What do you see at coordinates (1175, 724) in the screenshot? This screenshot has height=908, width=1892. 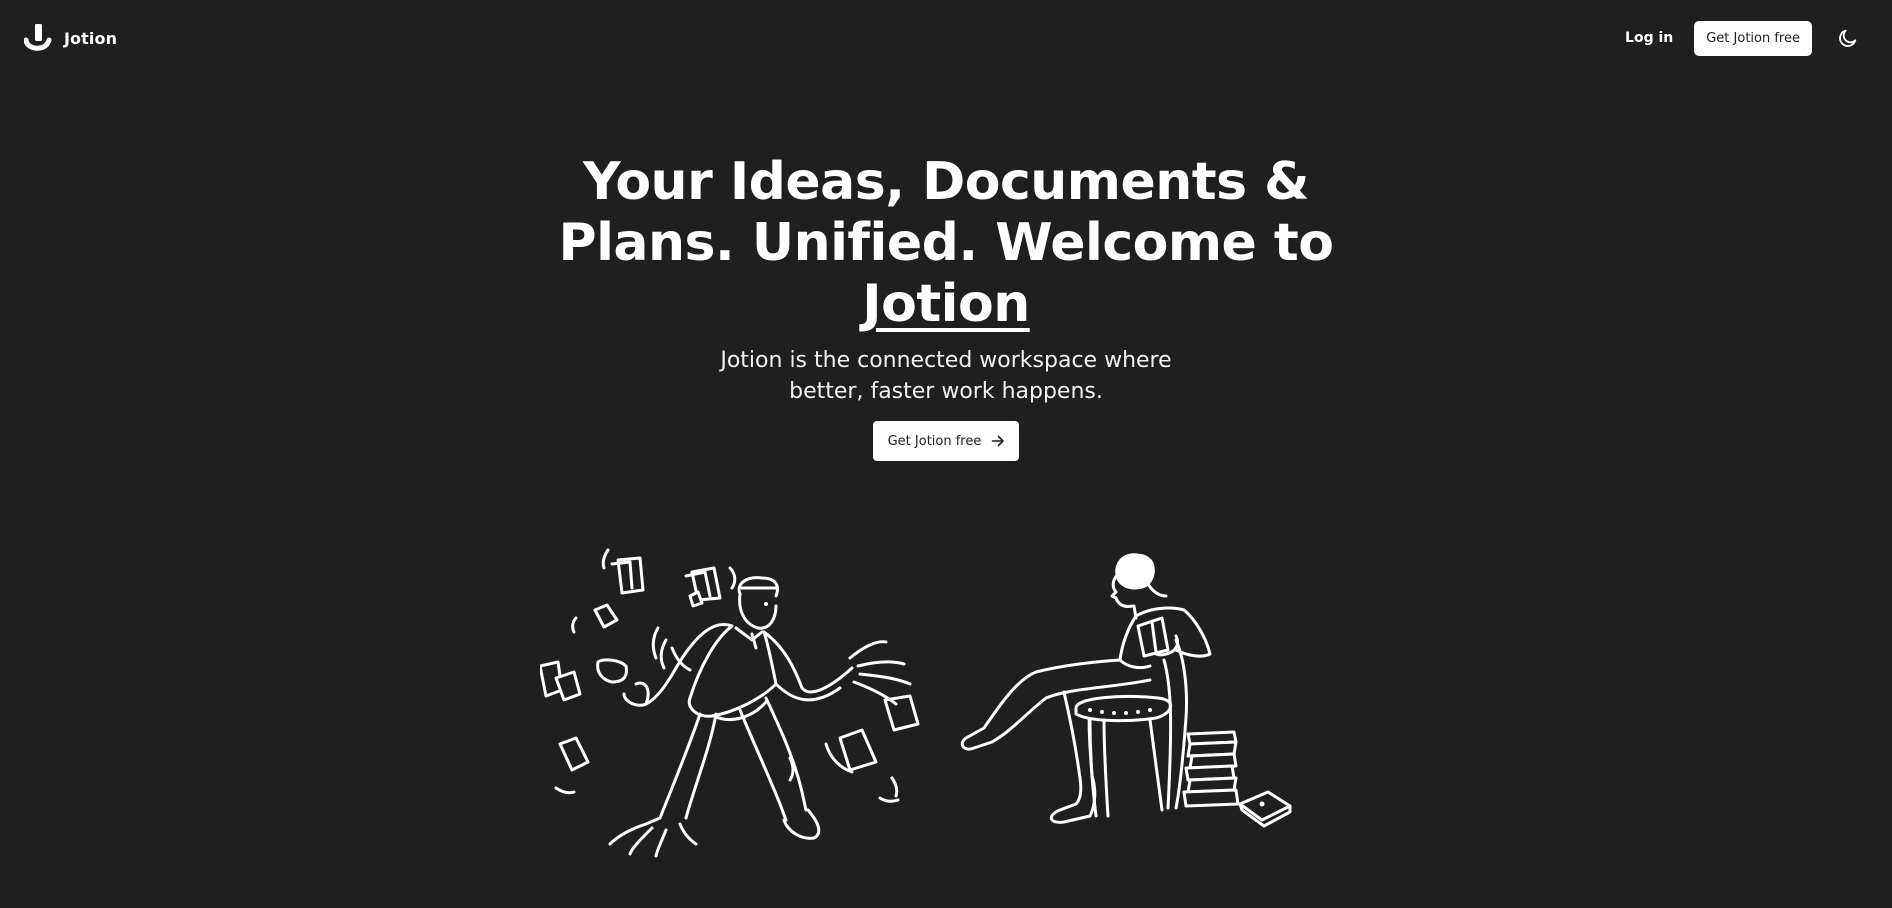 I see `chair-back` at bounding box center [1175, 724].